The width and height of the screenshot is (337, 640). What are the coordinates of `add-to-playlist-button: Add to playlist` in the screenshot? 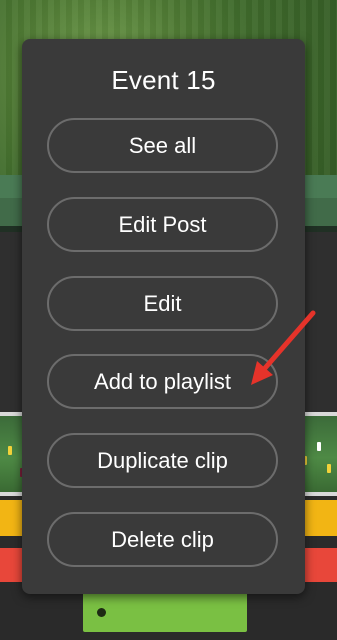 It's located at (162, 381).